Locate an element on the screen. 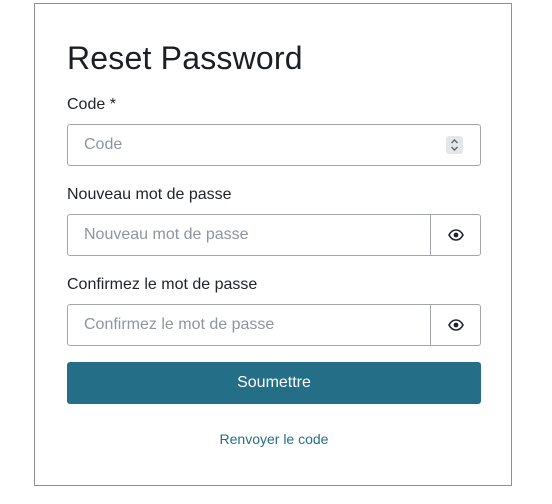 Image resolution: width=552 pixels, height=504 pixels. submit-button: Soumettre is located at coordinates (274, 383).